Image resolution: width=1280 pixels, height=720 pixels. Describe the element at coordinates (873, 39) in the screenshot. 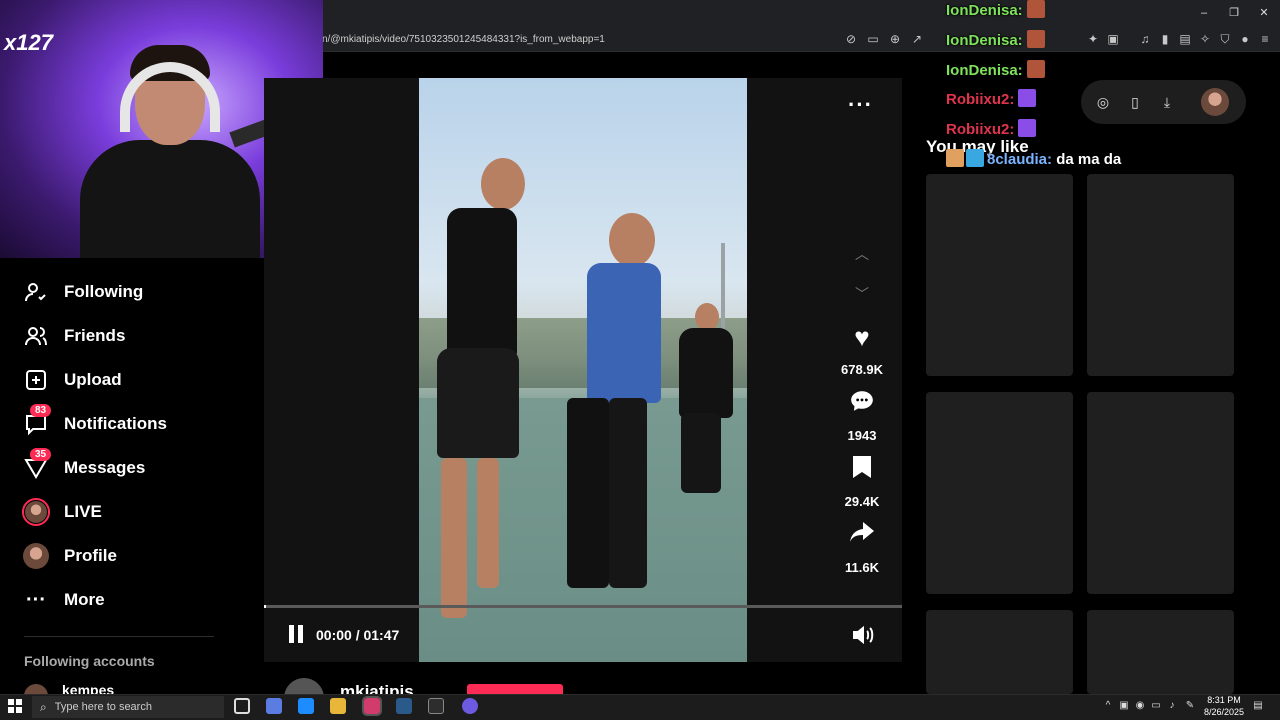

I see `screen-icon: ▭` at that location.